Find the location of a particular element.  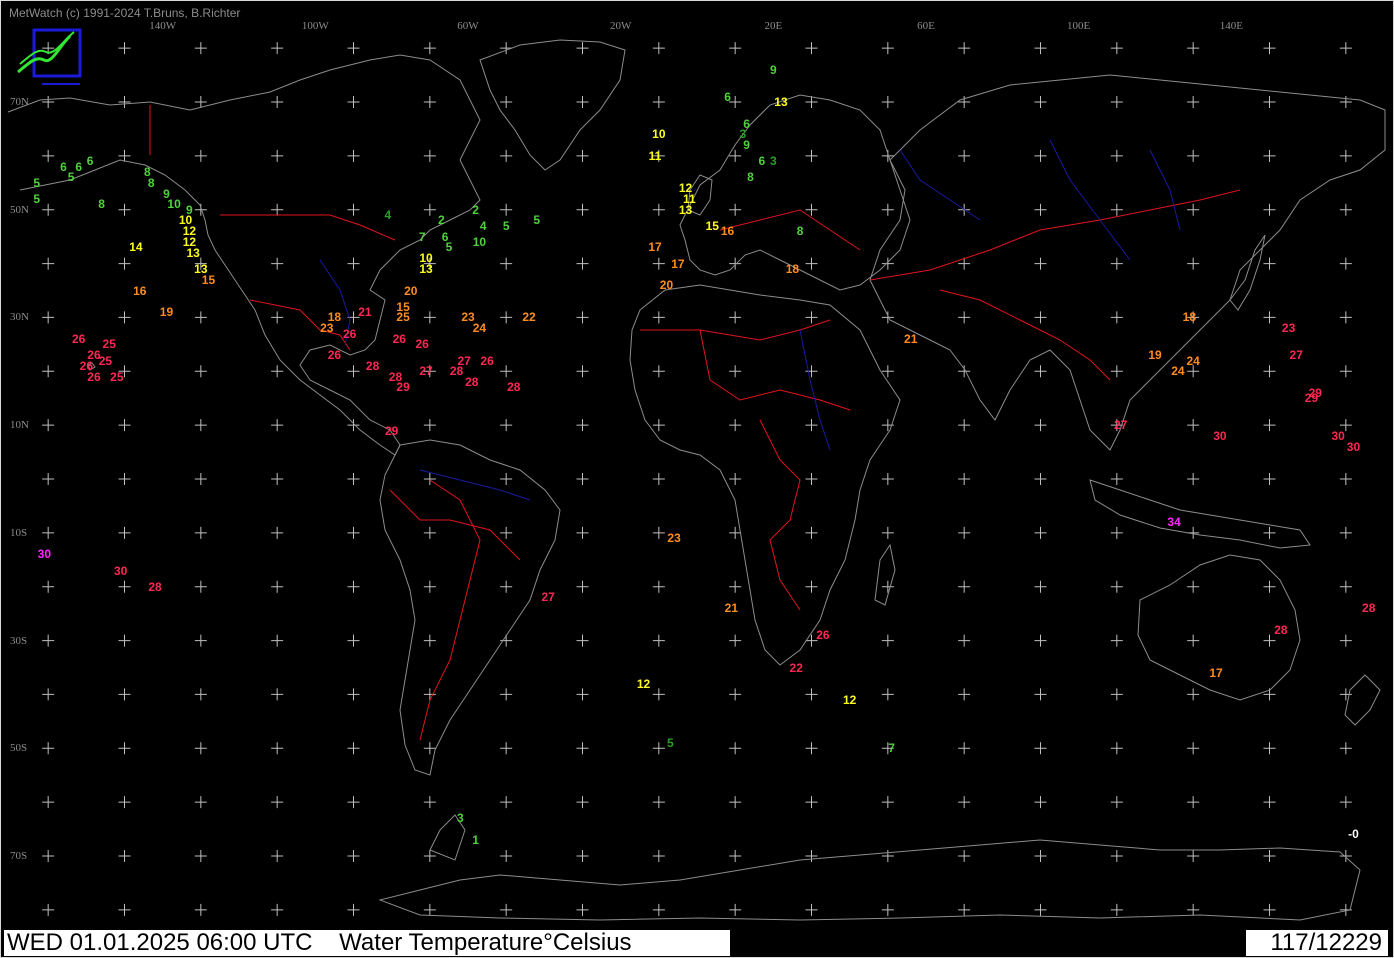

temperature-value: 15 is located at coordinates (208, 279).